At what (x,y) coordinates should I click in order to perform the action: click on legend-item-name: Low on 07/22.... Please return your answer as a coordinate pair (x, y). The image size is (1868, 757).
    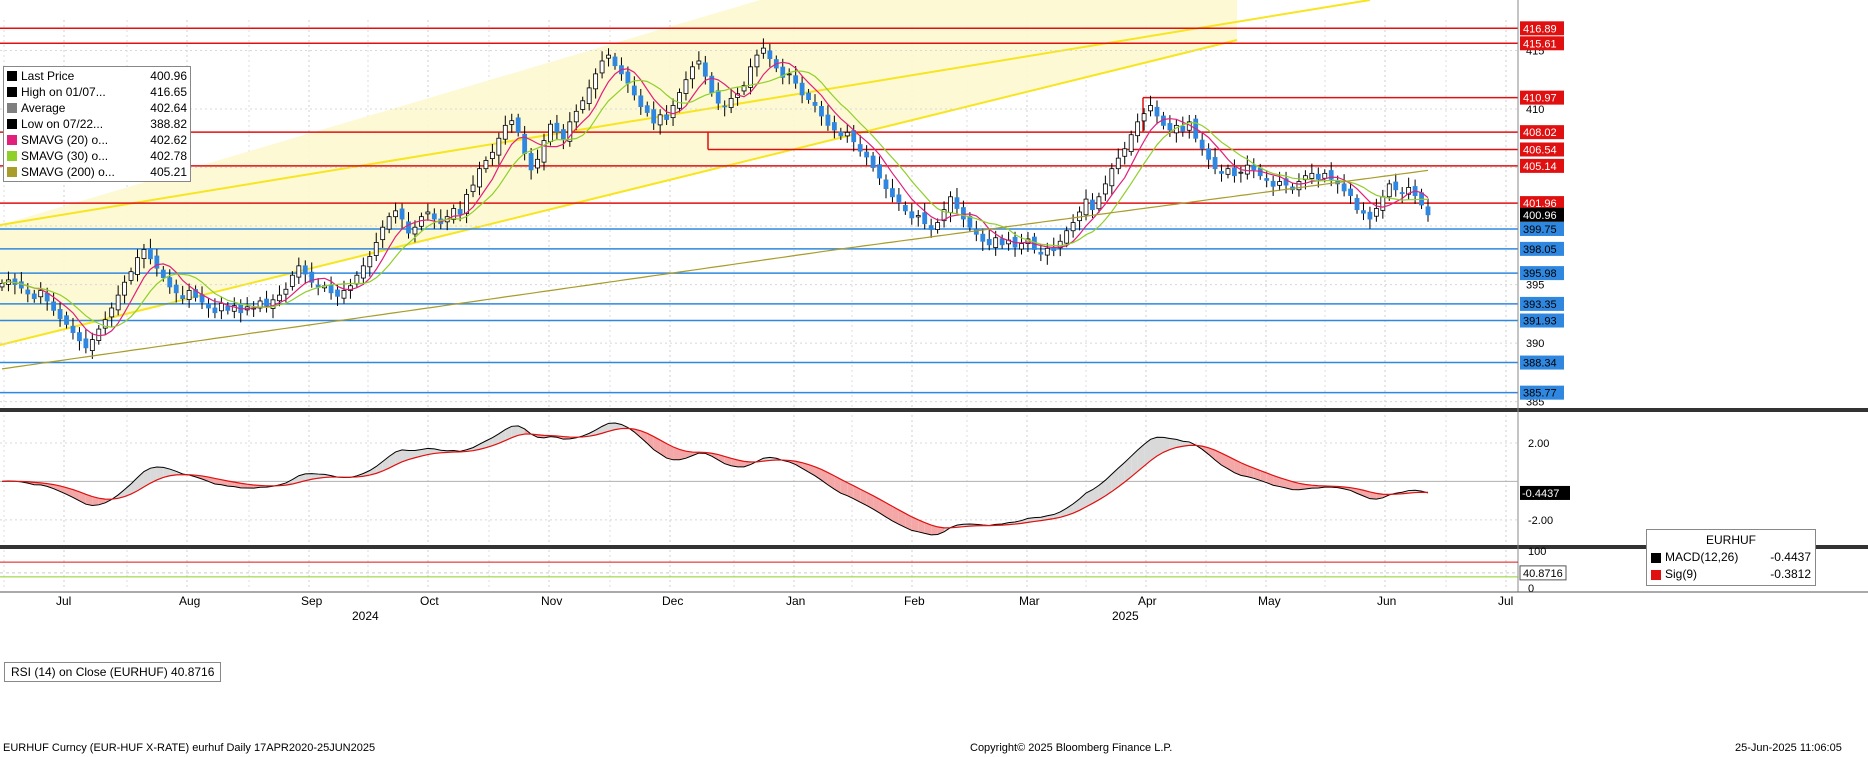
    Looking at the image, I should click on (62, 124).